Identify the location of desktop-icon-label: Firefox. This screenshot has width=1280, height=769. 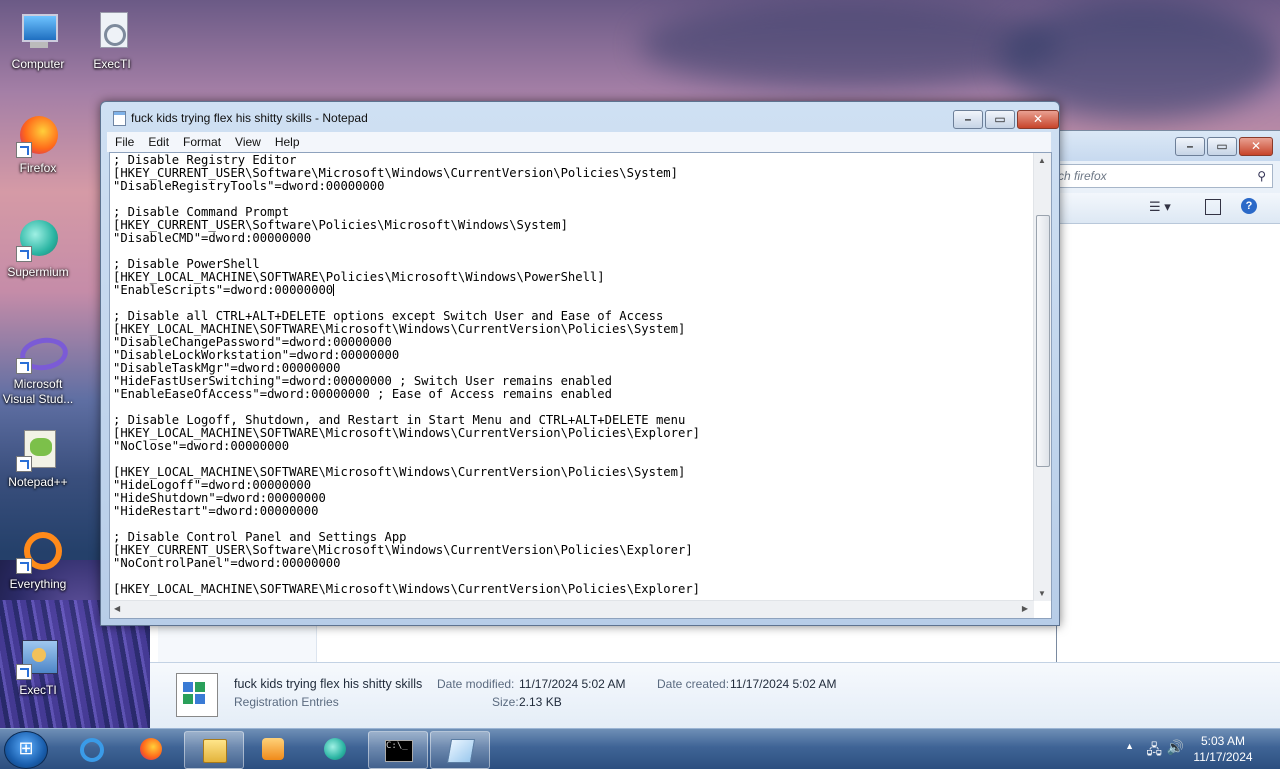
(38, 168).